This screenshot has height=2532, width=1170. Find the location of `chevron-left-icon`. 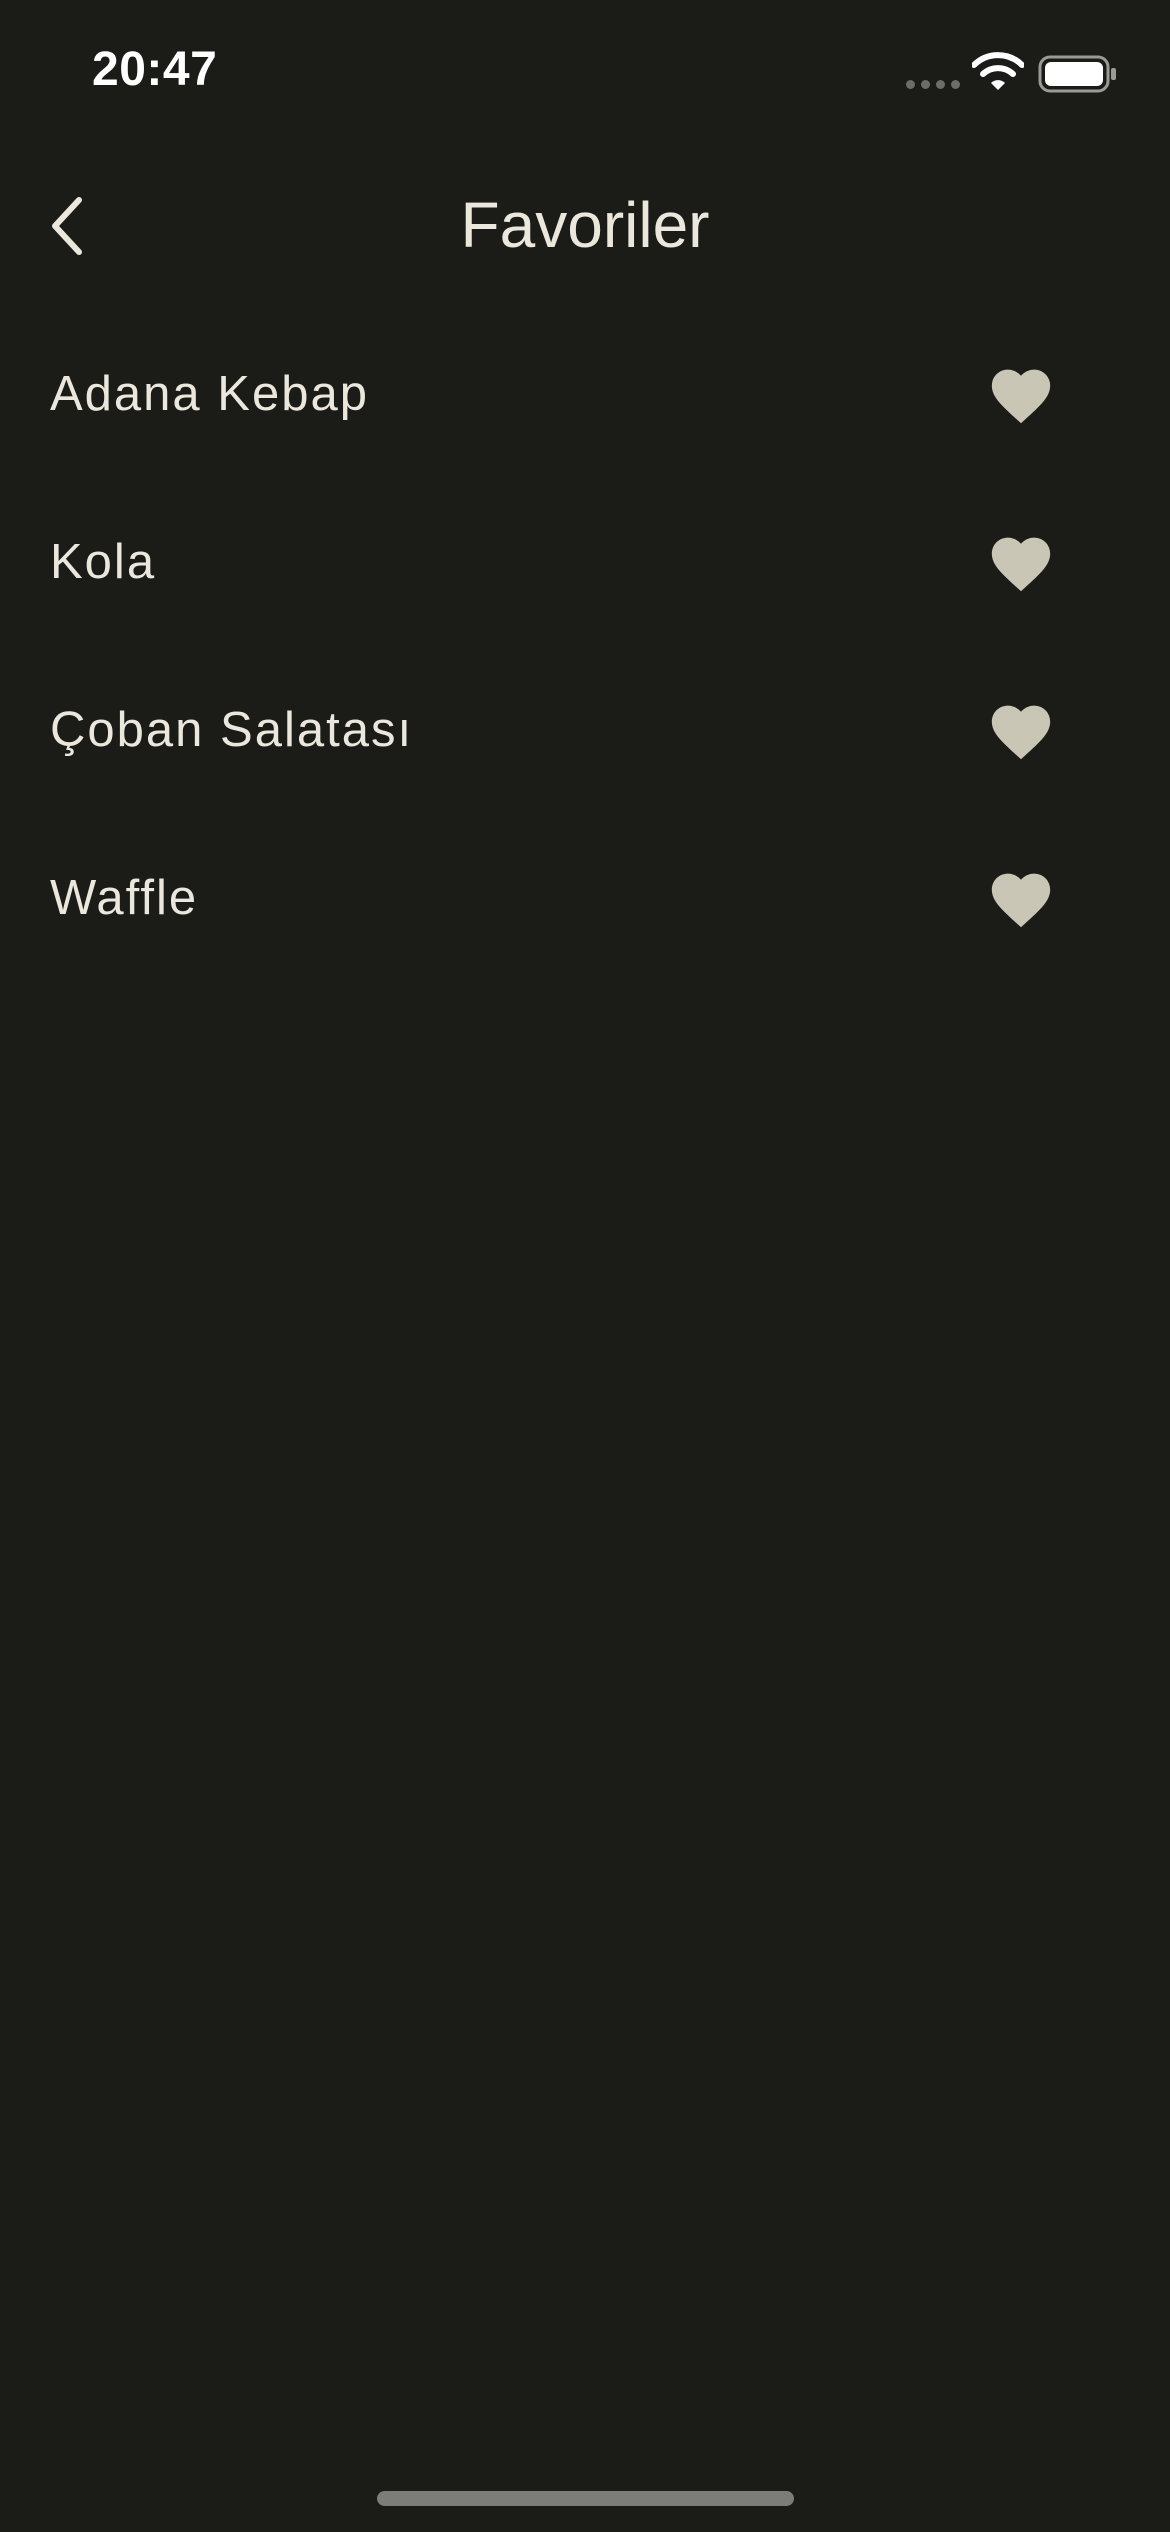

chevron-left-icon is located at coordinates (67, 226).